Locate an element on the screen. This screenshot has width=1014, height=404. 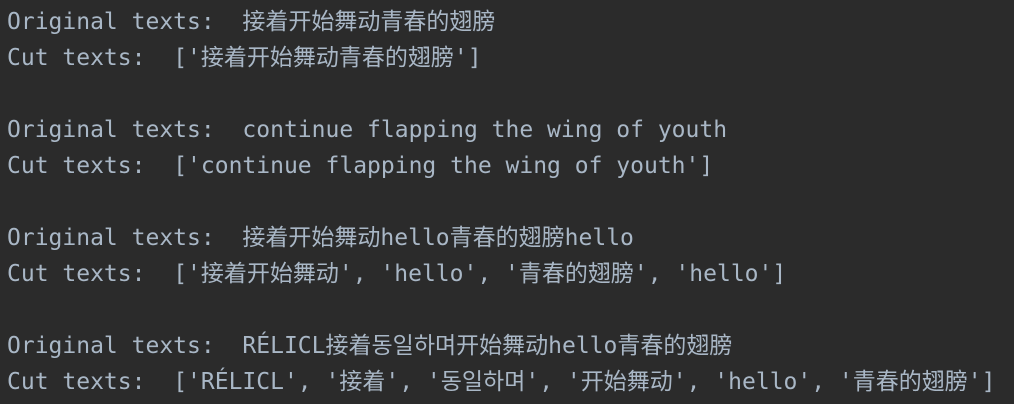
original-text-line: Original texts: 接着开始舞动hello青春的翅膀hello is located at coordinates (510, 238).